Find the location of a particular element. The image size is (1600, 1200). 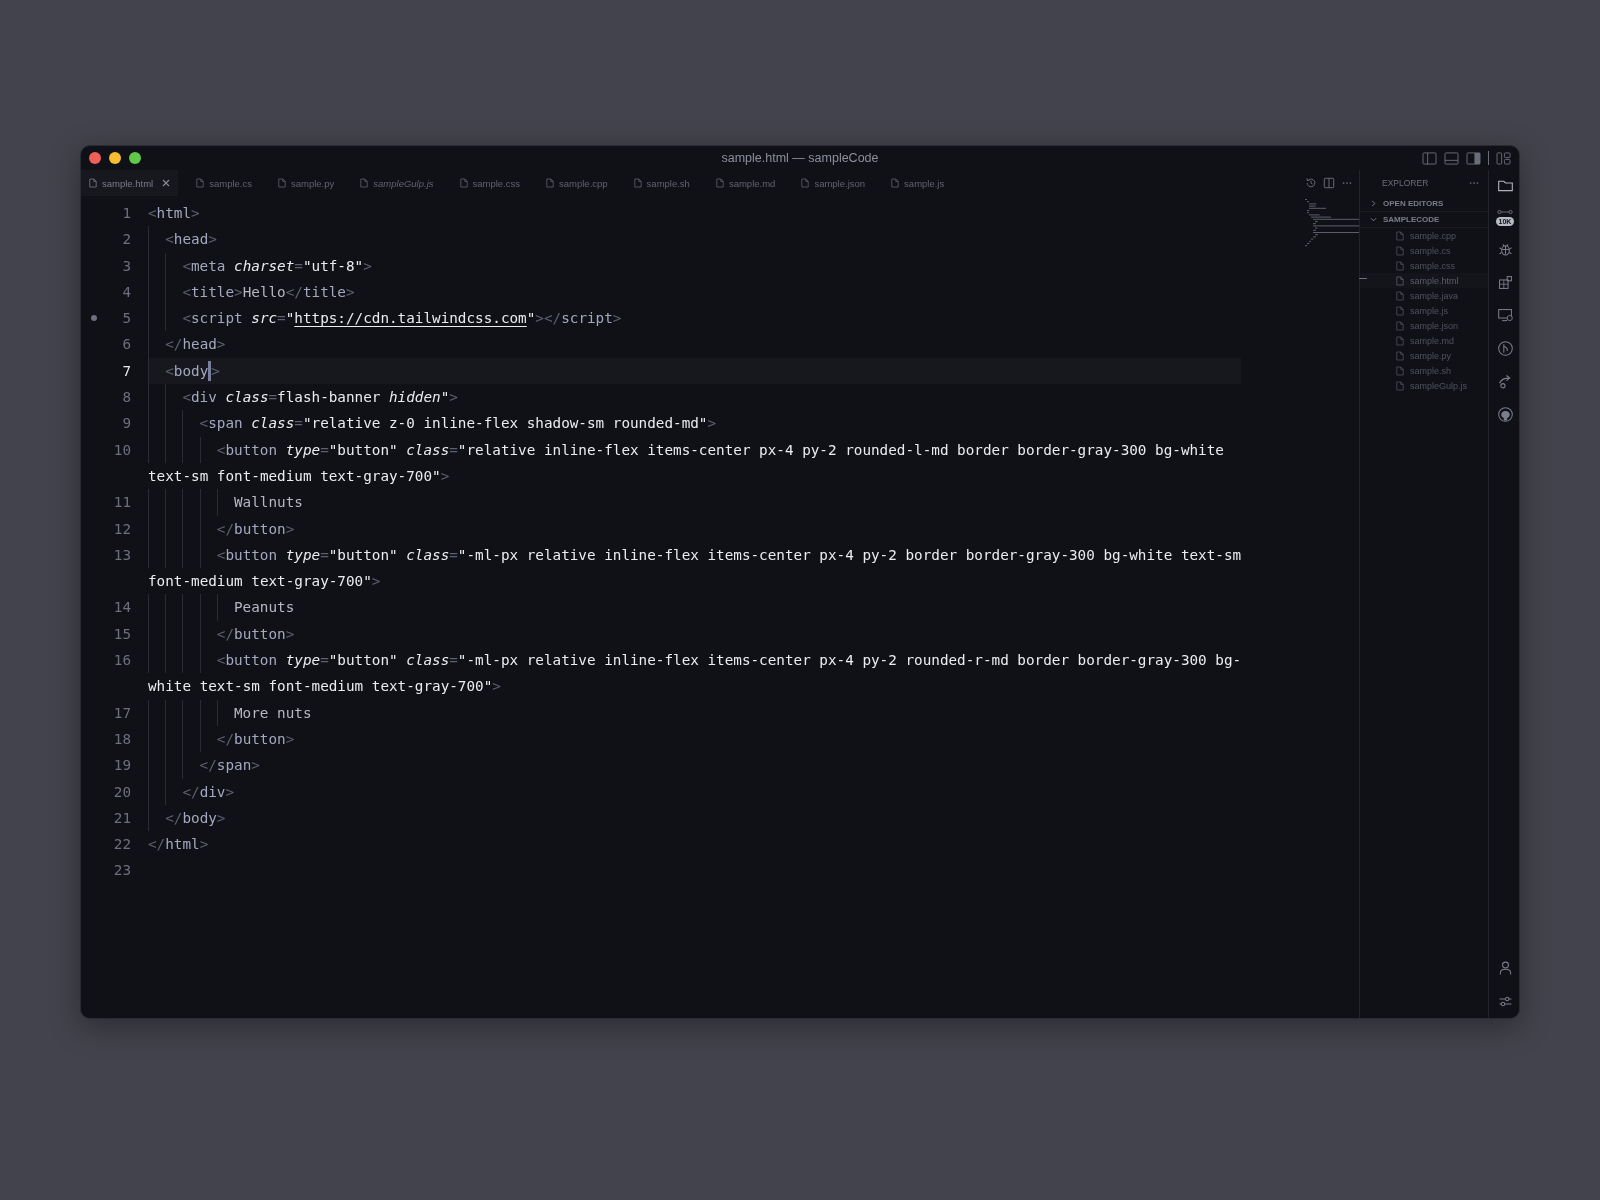

line-number: 8 is located at coordinates (126, 397).